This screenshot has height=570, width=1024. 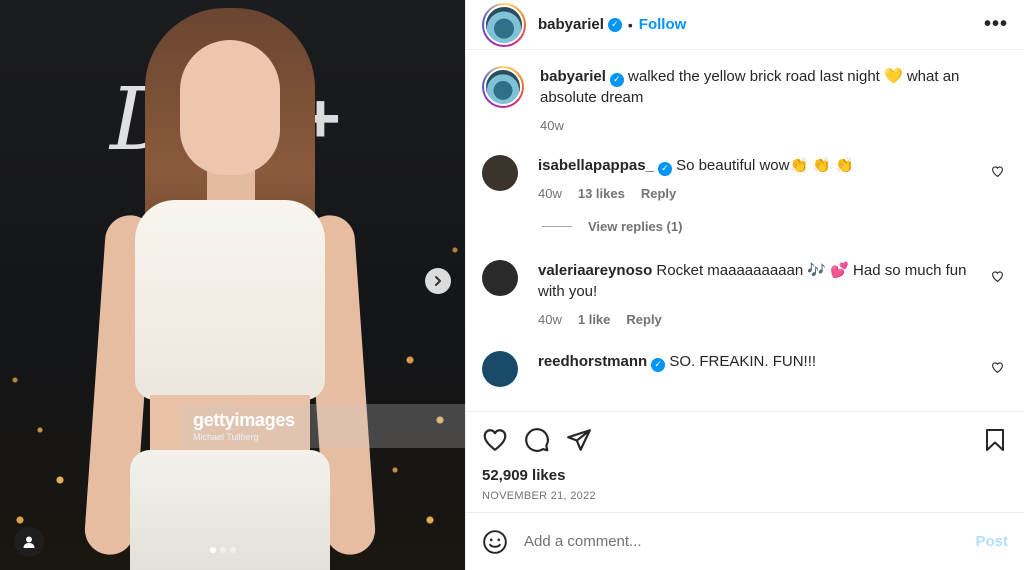 What do you see at coordinates (745, 439) in the screenshot?
I see `post-actions` at bounding box center [745, 439].